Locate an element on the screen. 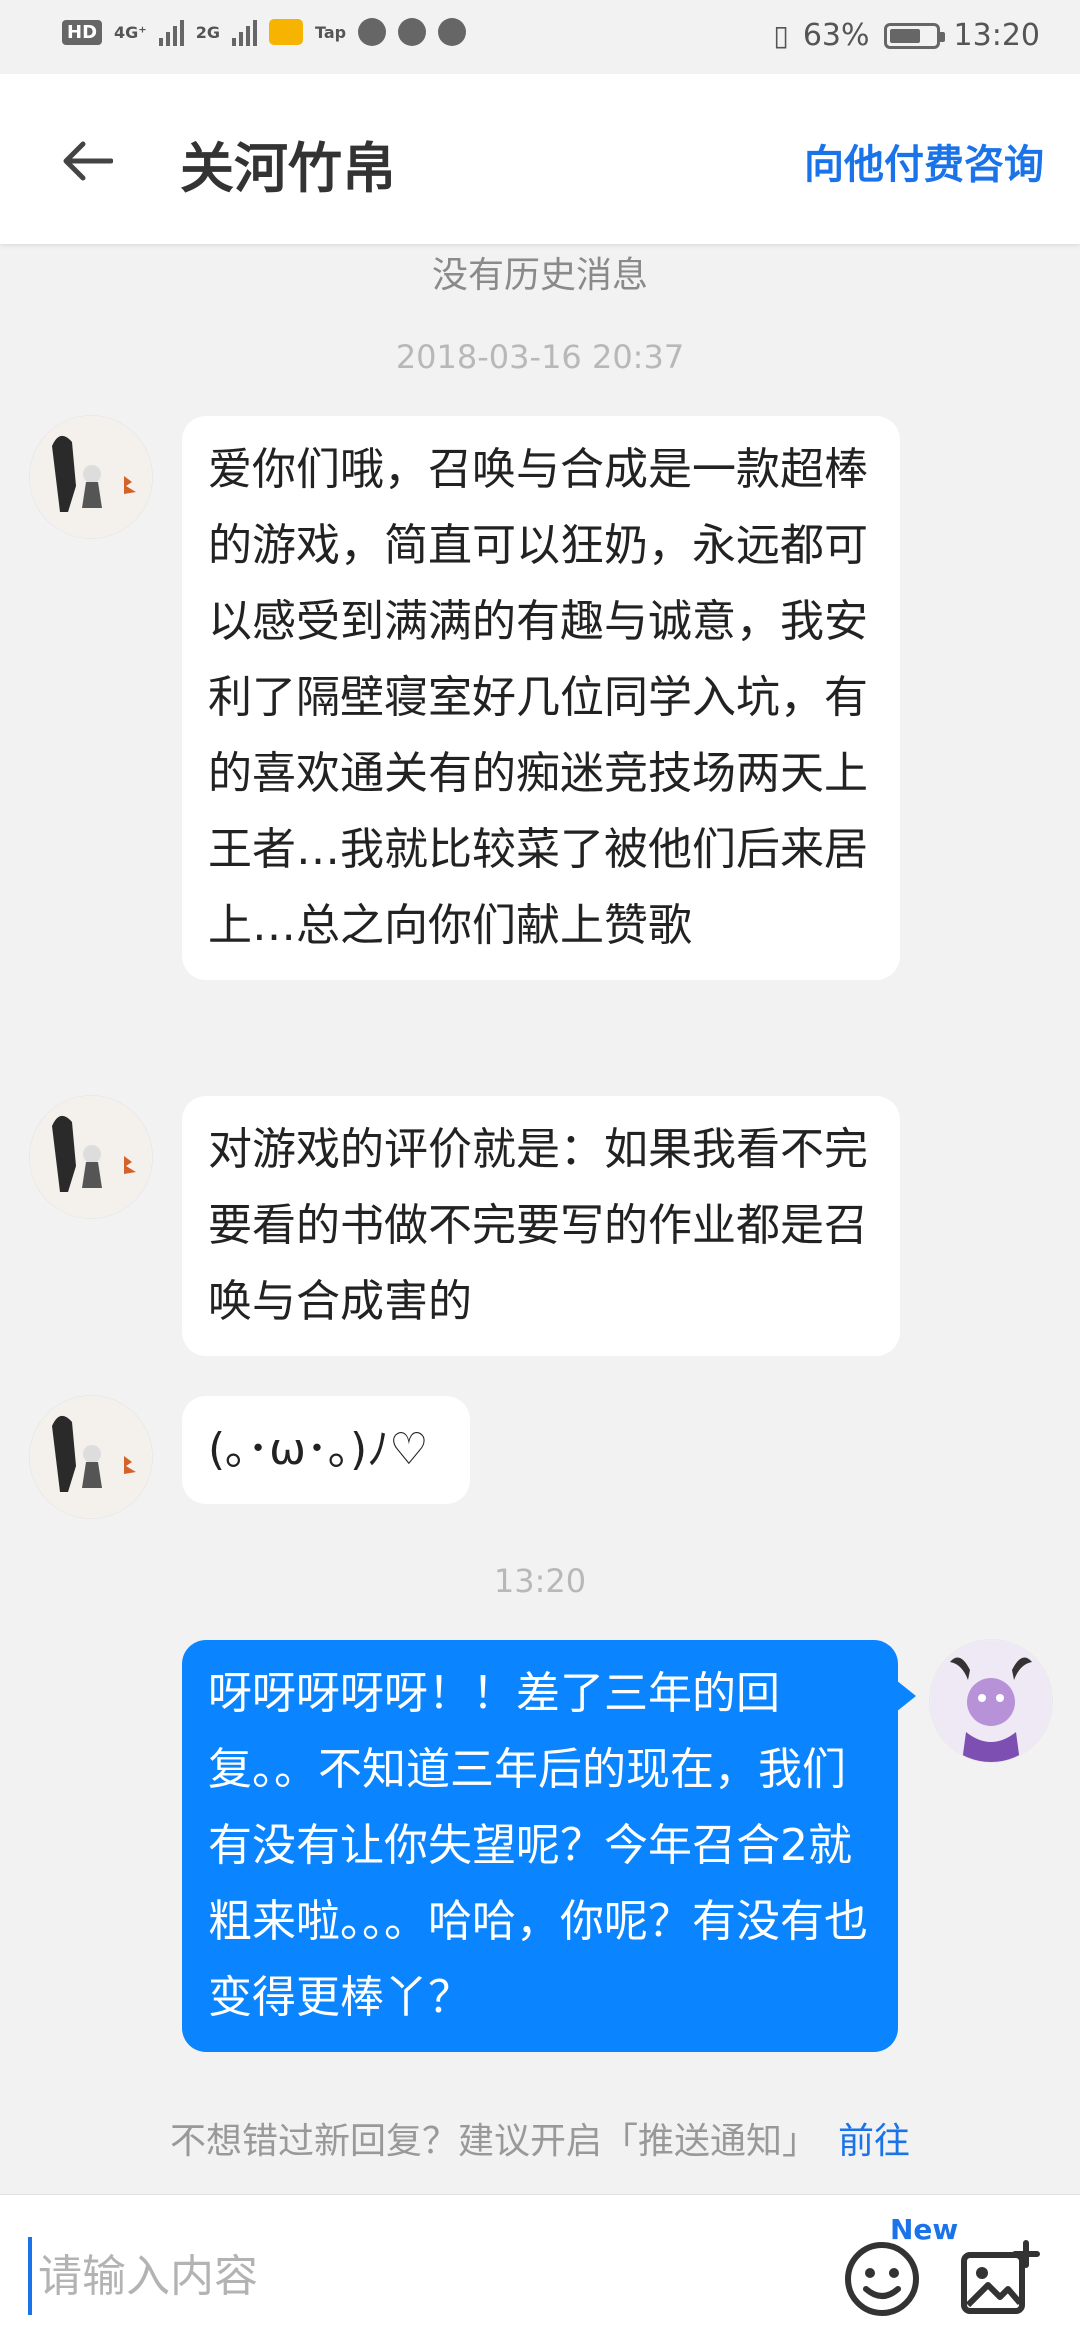 This screenshot has height=2341, width=1080. tap-notification-label: Tap is located at coordinates (331, 32).